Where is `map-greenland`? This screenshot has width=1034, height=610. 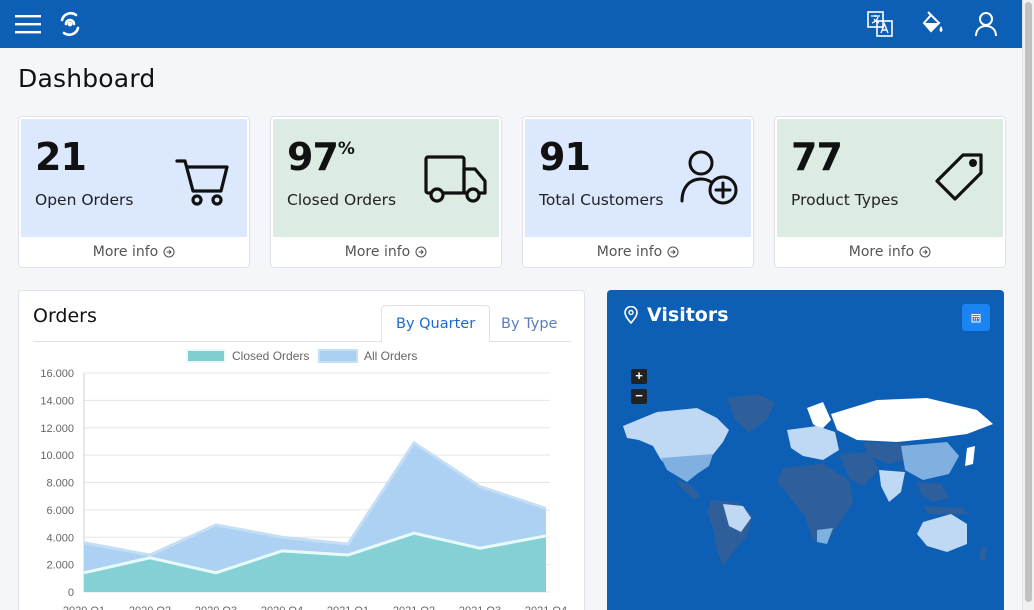 map-greenland is located at coordinates (751, 413).